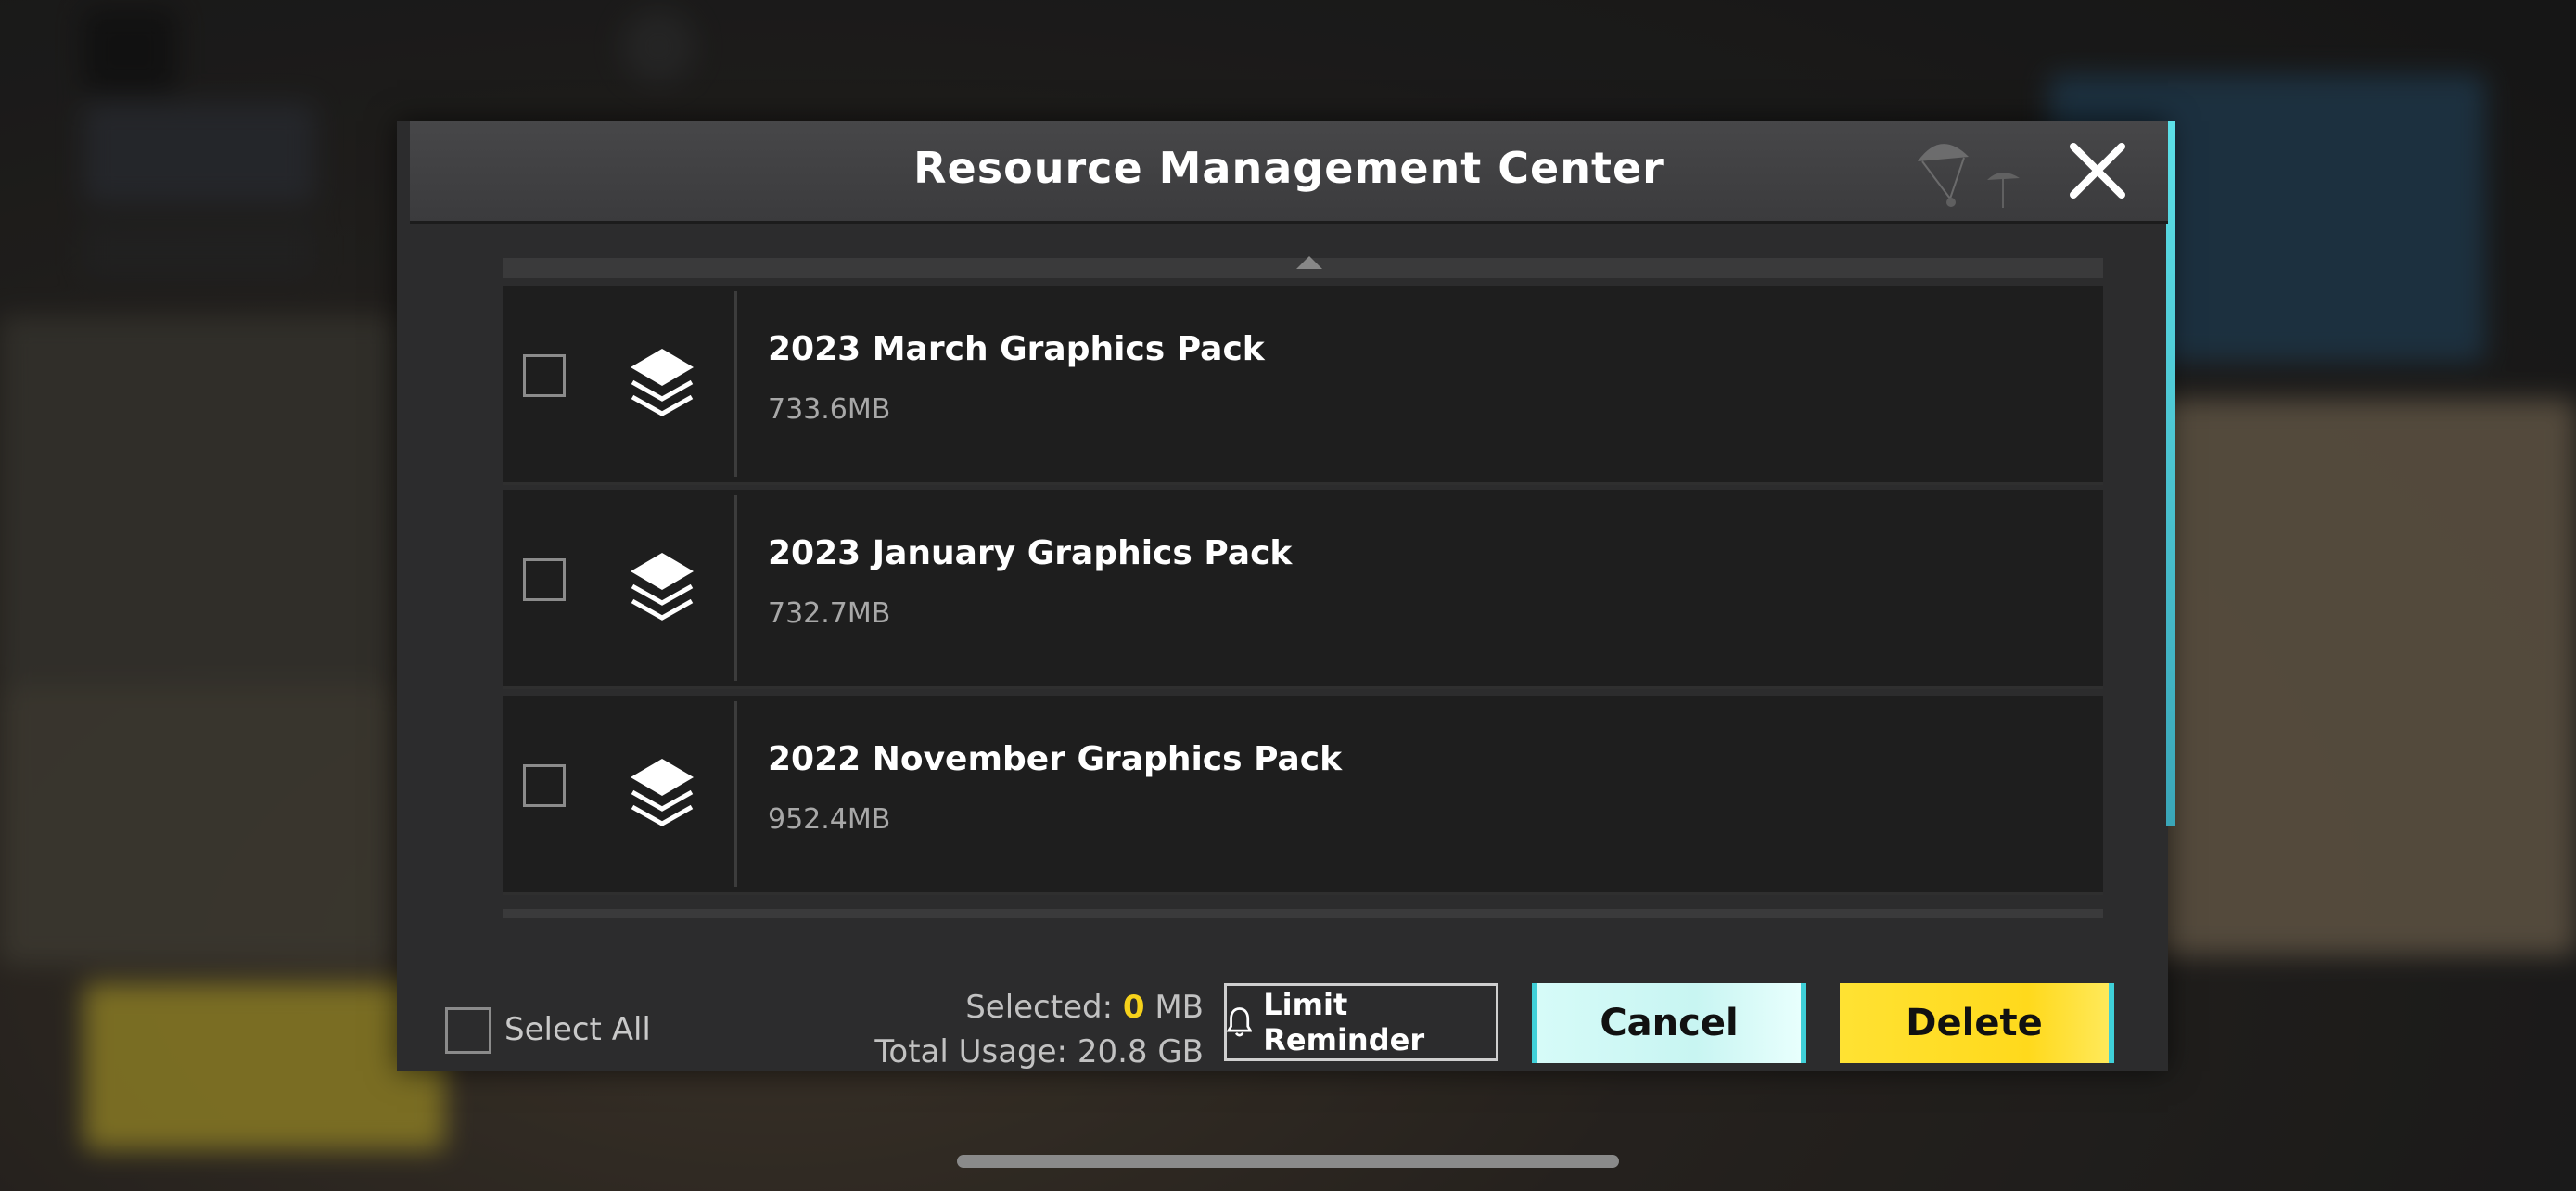 This screenshot has height=1191, width=2576. I want to click on total-usage: Total Usage: 20.8 GB, so click(1039, 1051).